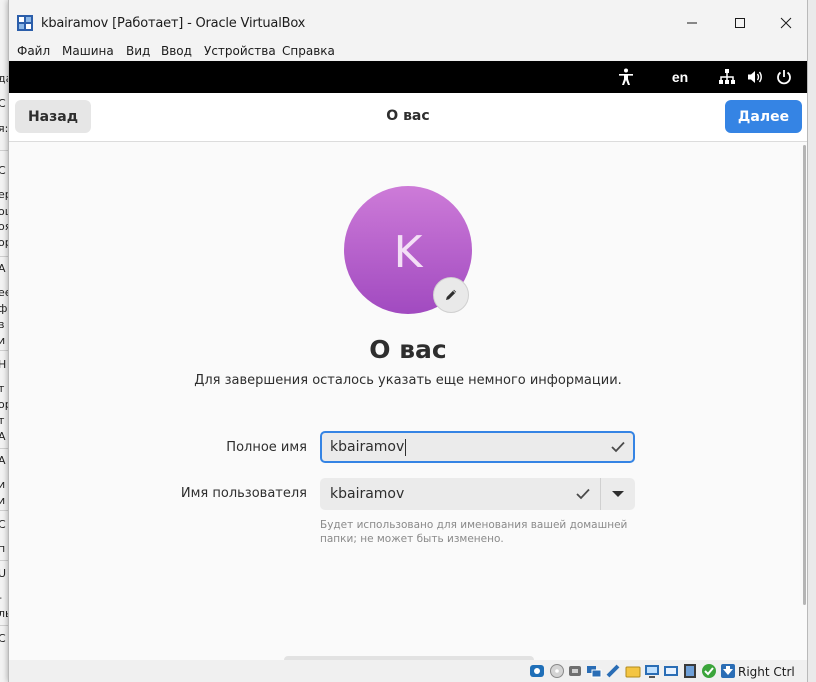 This screenshot has width=816, height=682. I want to click on next-button: Далее, so click(763, 116).